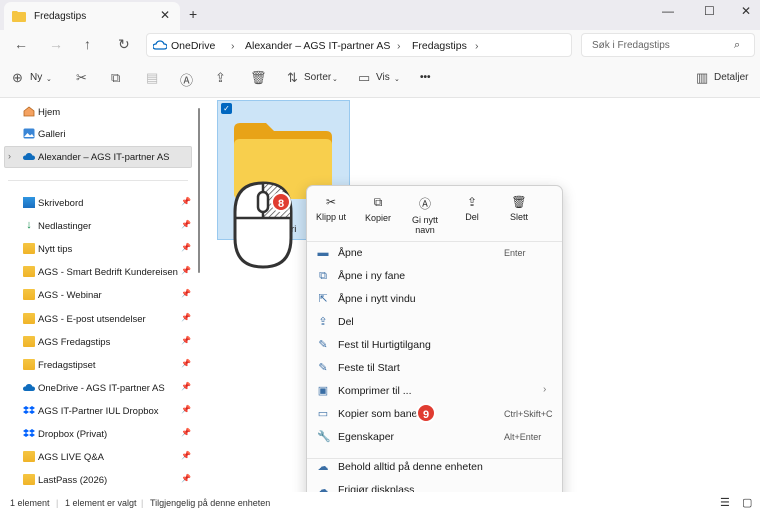  Describe the element at coordinates (731, 77) in the screenshot. I see `details-button: Detaljer` at that location.